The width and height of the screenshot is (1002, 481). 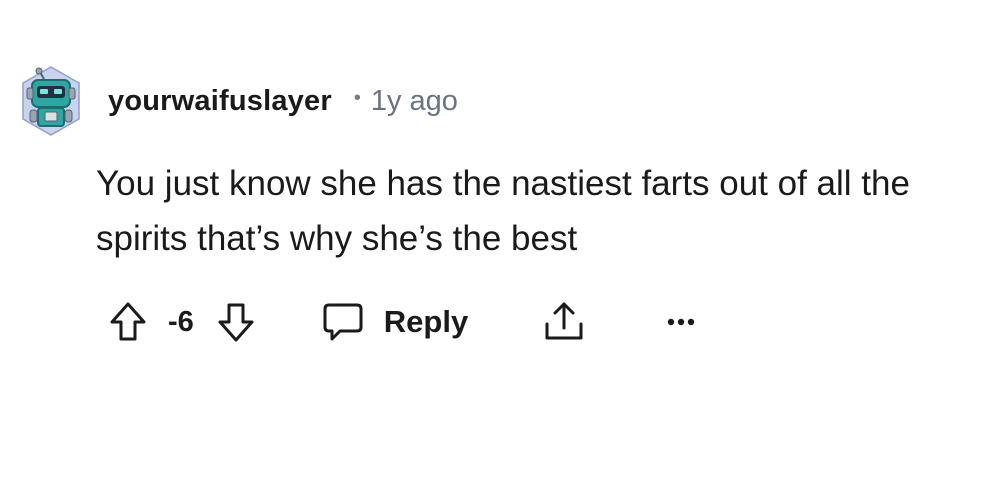 What do you see at coordinates (426, 321) in the screenshot?
I see `reply-label: Reply` at bounding box center [426, 321].